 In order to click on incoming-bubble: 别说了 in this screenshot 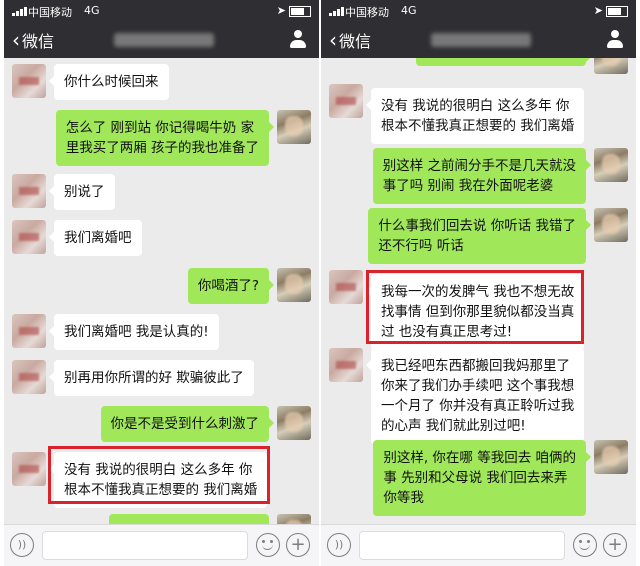, I will do `click(82, 192)`.